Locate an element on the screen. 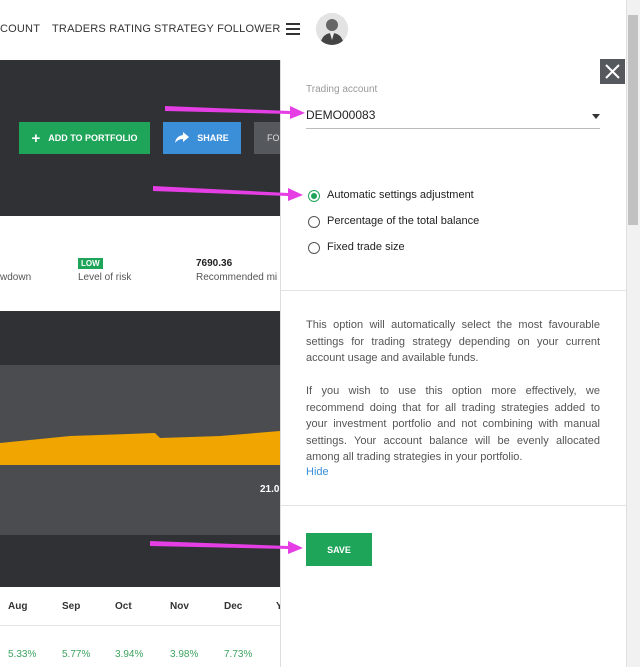  arrow-to-automatic-option-icon is located at coordinates (228, 193).